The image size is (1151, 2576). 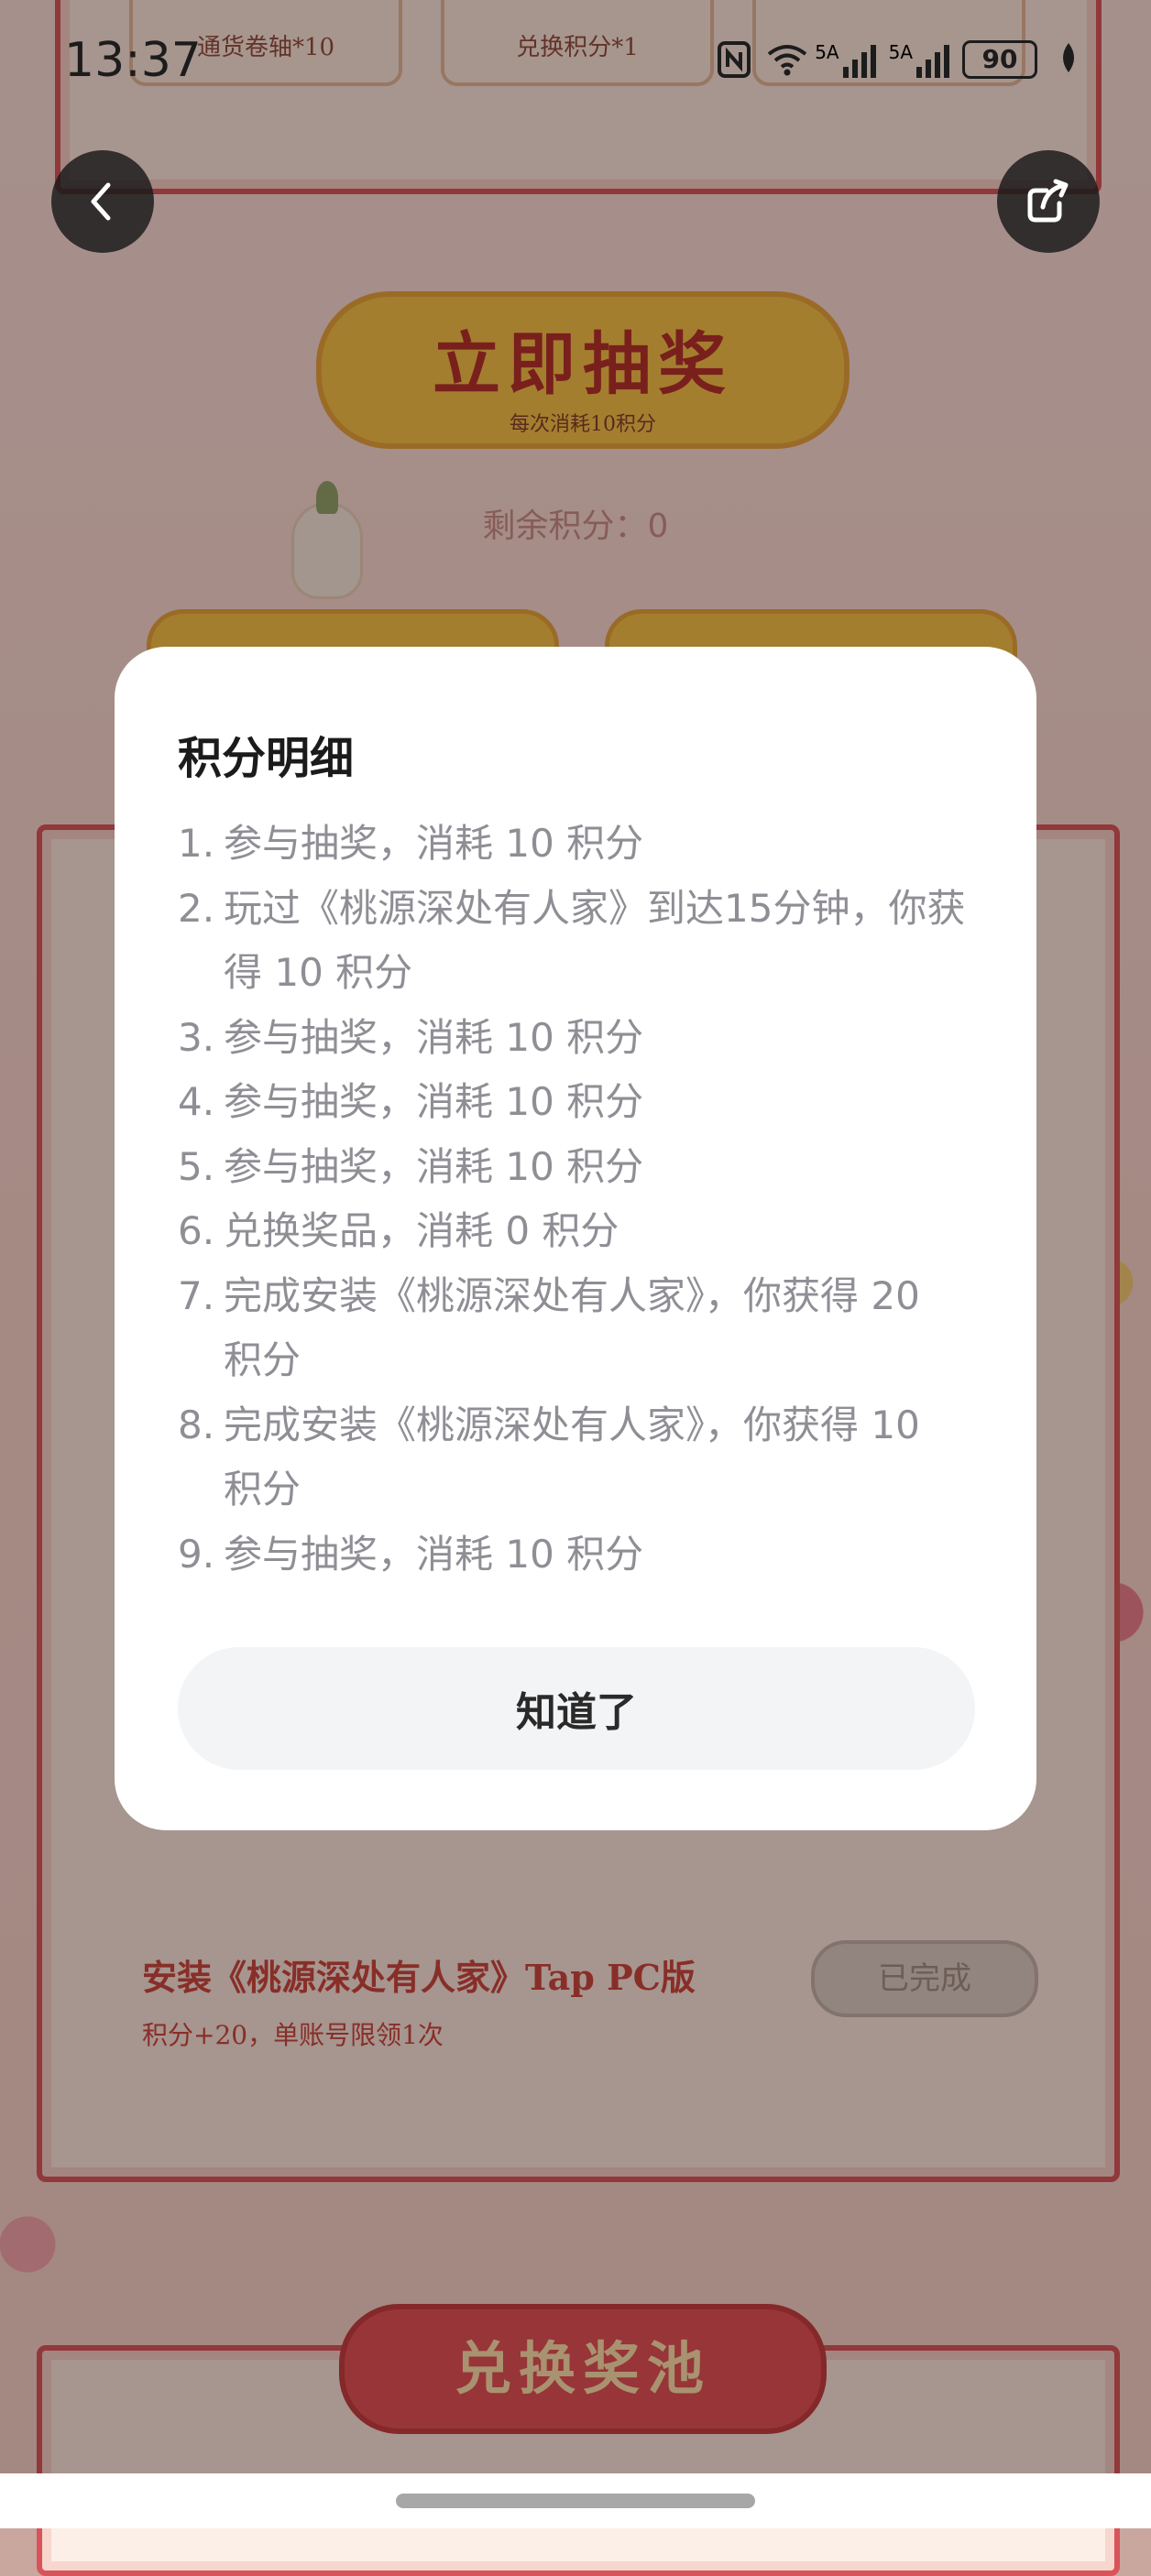 I want to click on item-text: 完成安装《桃源深处有人家》，你获得 10 积分, so click(x=572, y=1457).